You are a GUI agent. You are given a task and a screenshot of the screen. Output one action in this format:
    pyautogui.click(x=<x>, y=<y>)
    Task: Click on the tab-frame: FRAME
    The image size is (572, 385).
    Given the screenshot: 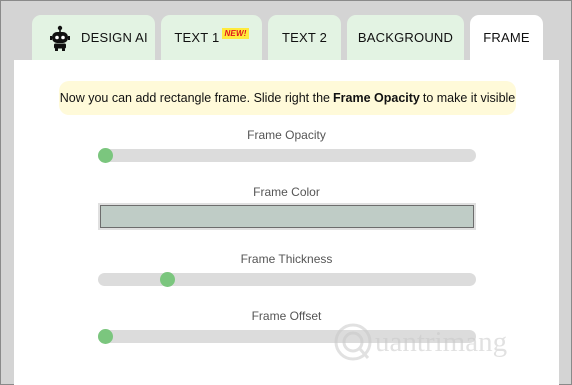 What is the action you would take?
    pyautogui.click(x=506, y=37)
    